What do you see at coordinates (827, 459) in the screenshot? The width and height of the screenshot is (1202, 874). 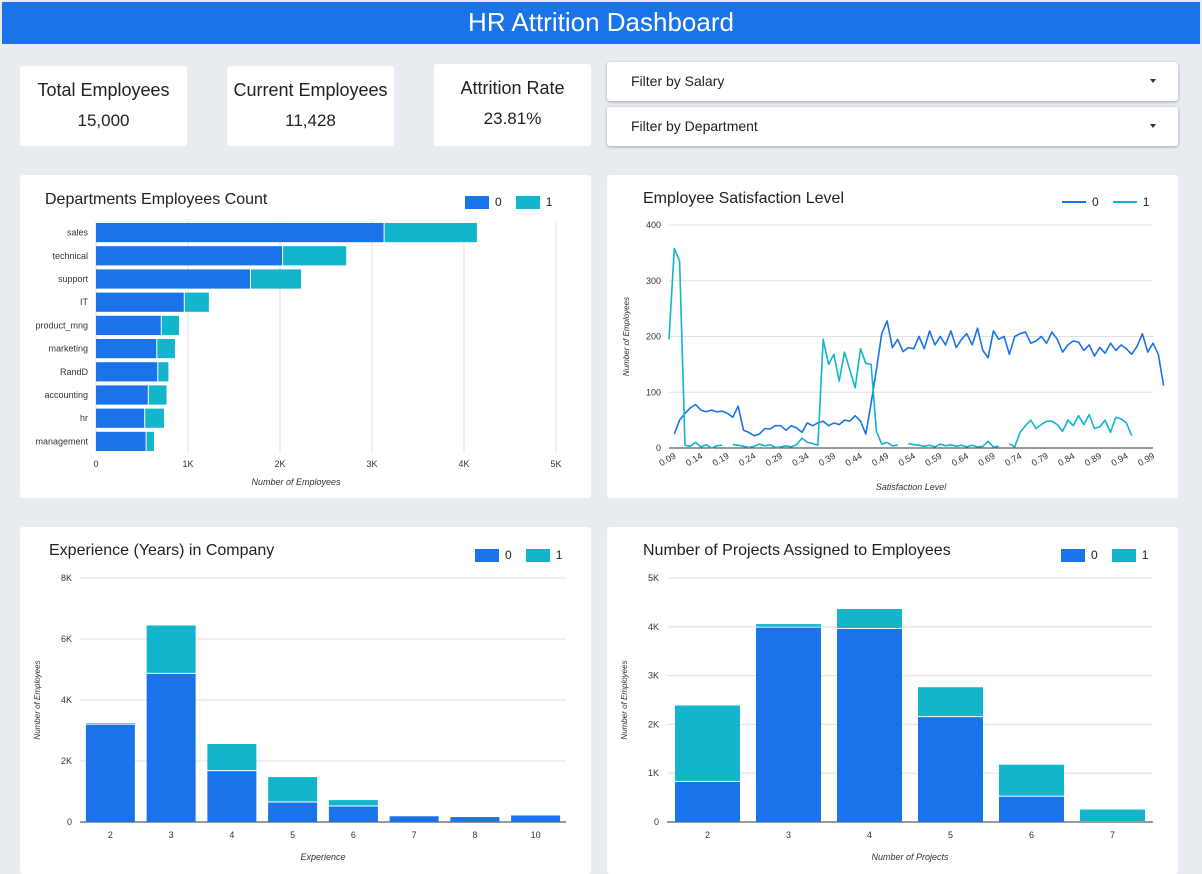 I see `x-tick-label: 0.39` at bounding box center [827, 459].